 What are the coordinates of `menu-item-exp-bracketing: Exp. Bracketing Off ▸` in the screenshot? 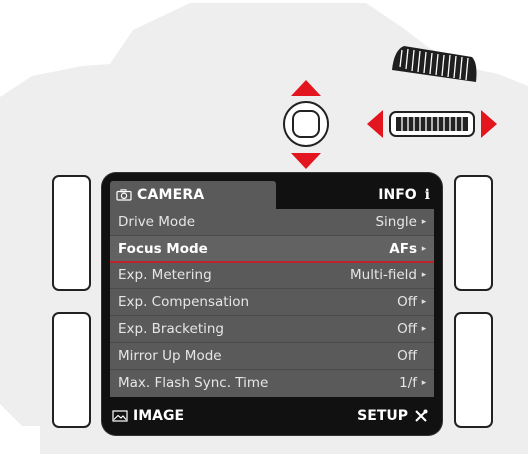 It's located at (272, 329).